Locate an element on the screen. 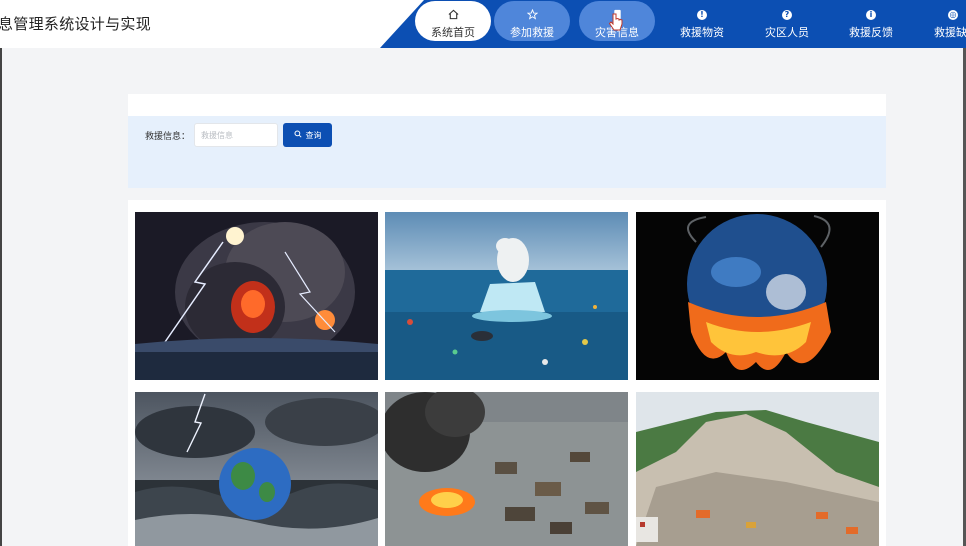  app-title: 息管理系统设计与实现 is located at coordinates (76, 24).